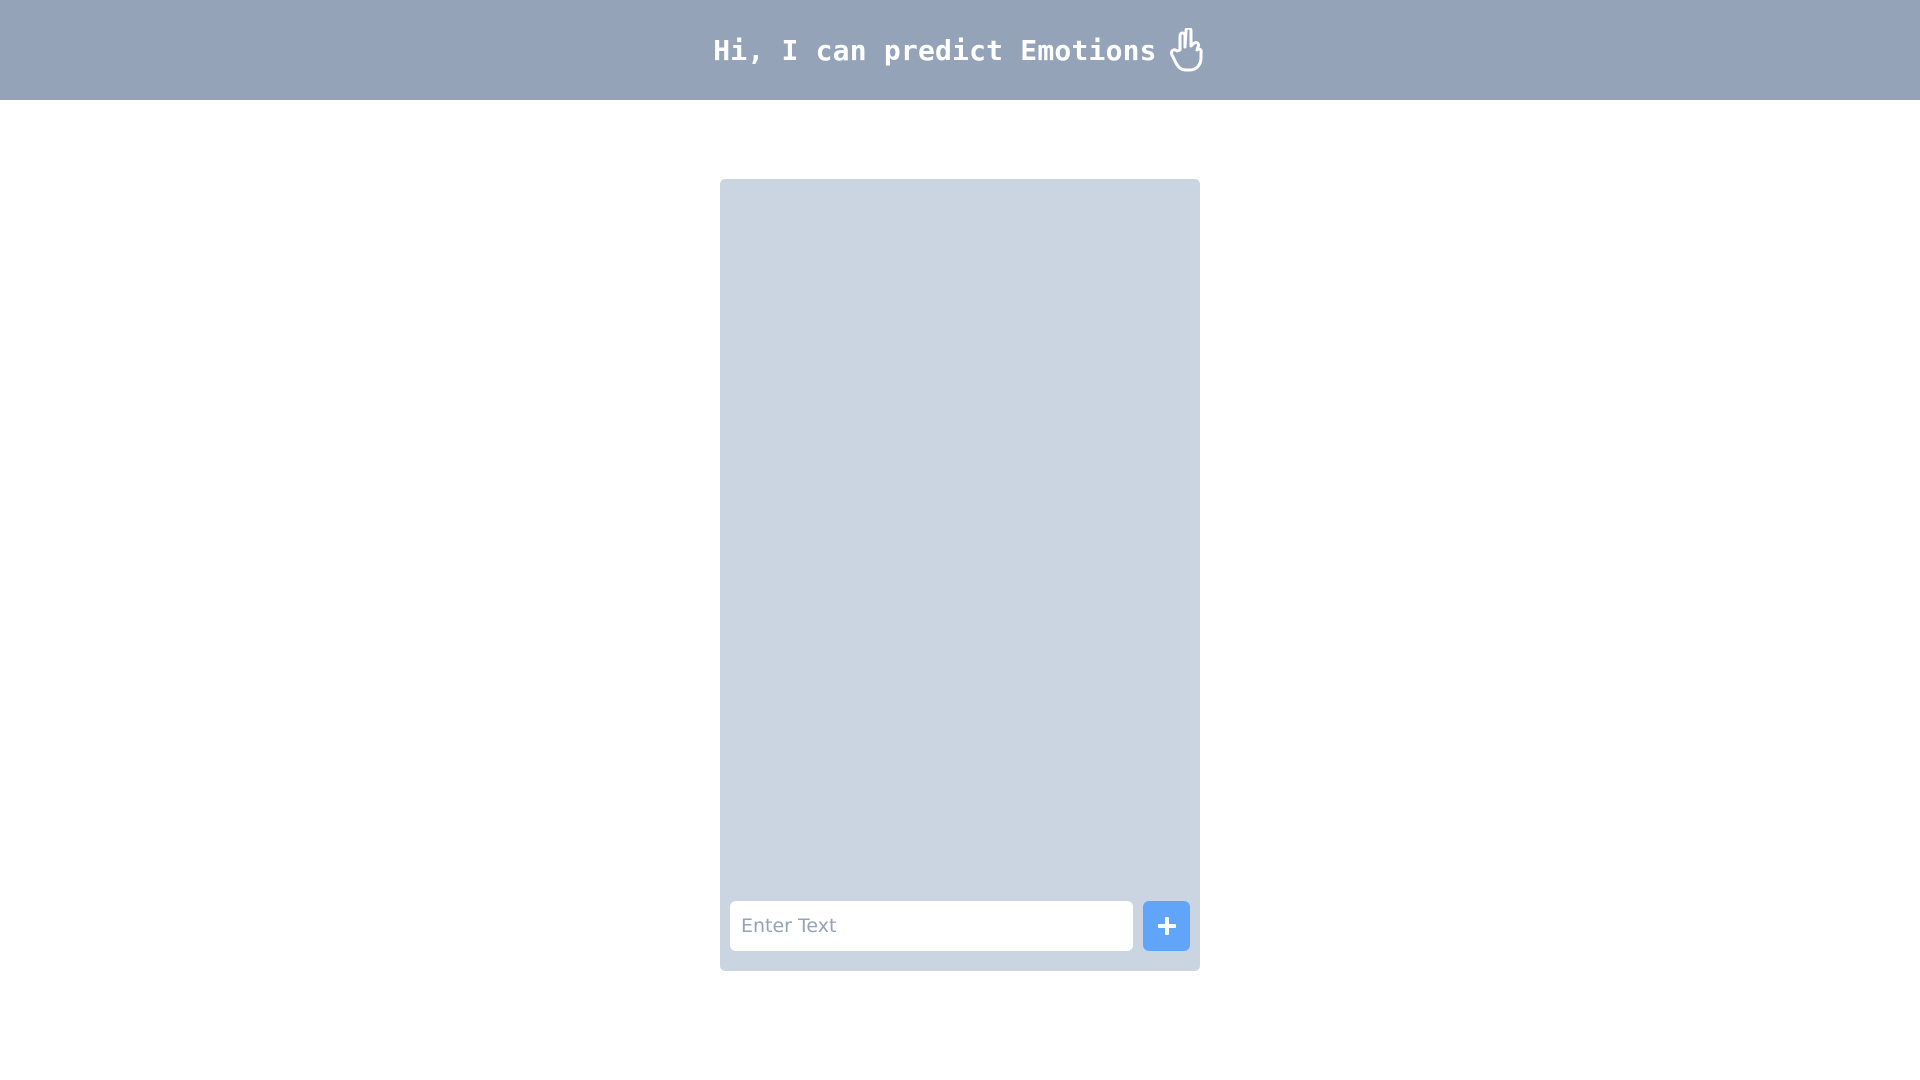  I want to click on plus-icon, so click(1166, 926).